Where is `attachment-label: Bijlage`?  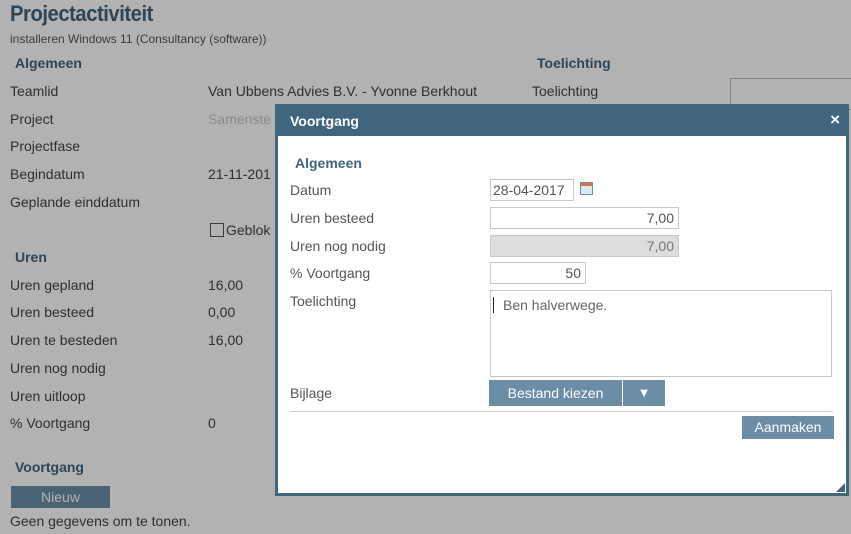
attachment-label: Bijlage is located at coordinates (311, 393).